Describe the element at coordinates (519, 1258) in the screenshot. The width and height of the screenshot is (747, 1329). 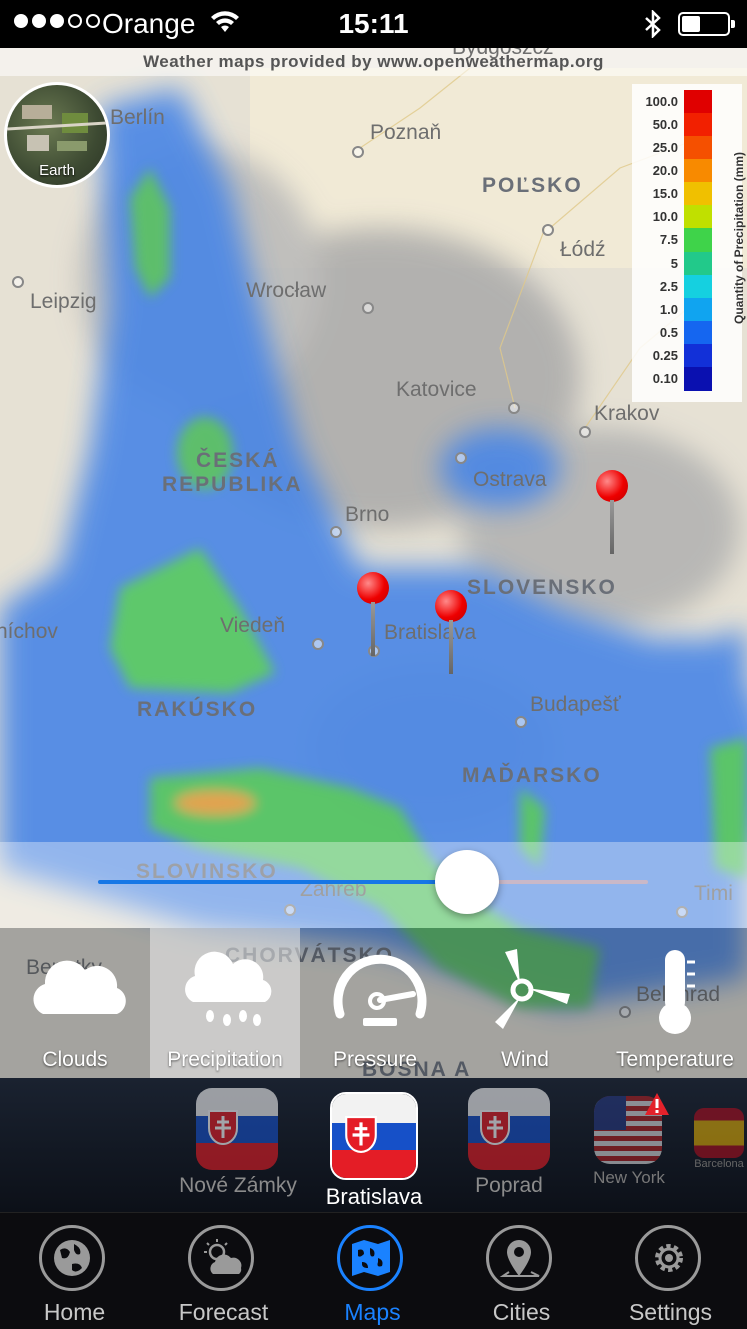
I see `location-pin-icon` at that location.